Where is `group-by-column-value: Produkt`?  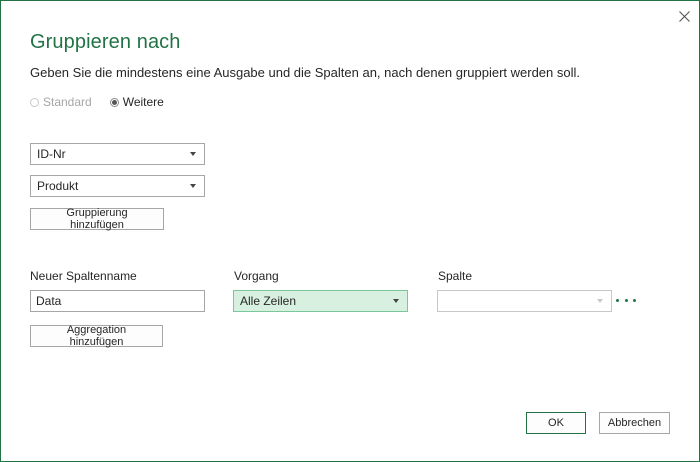
group-by-column-value: Produkt is located at coordinates (58, 186).